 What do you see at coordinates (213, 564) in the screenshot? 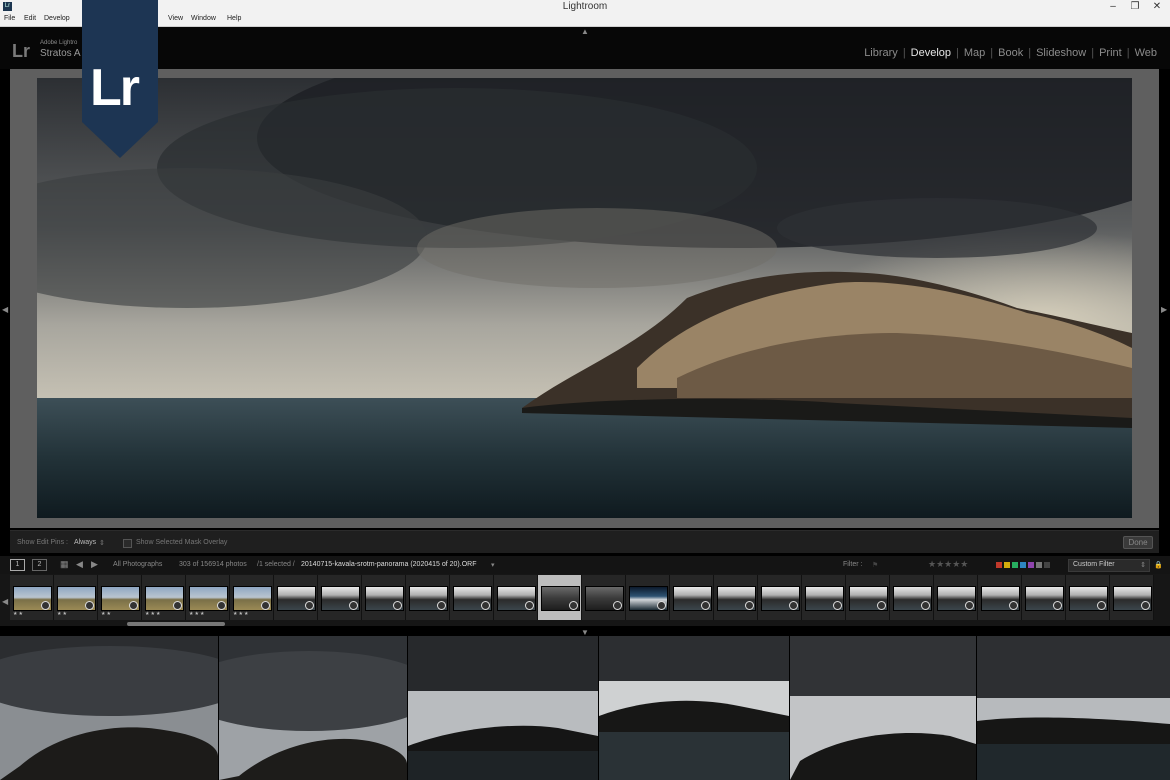
I see `photo-count: 303 of 156914 photos` at bounding box center [213, 564].